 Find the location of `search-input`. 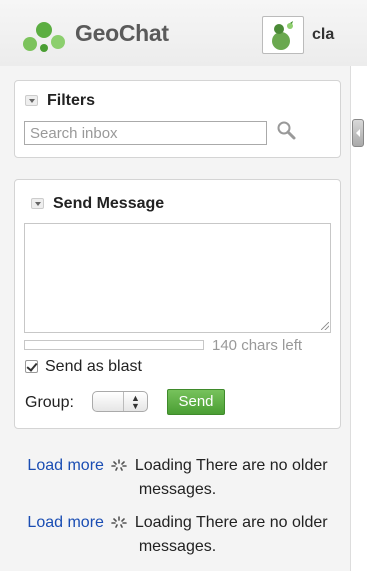

search-input is located at coordinates (145, 133).